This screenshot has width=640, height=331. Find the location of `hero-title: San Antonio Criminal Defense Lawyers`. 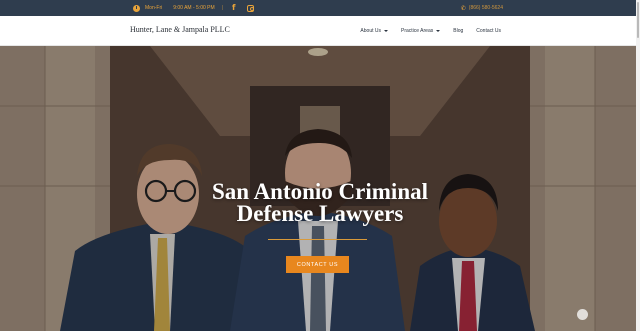

hero-title: San Antonio Criminal Defense Lawyers is located at coordinates (320, 202).